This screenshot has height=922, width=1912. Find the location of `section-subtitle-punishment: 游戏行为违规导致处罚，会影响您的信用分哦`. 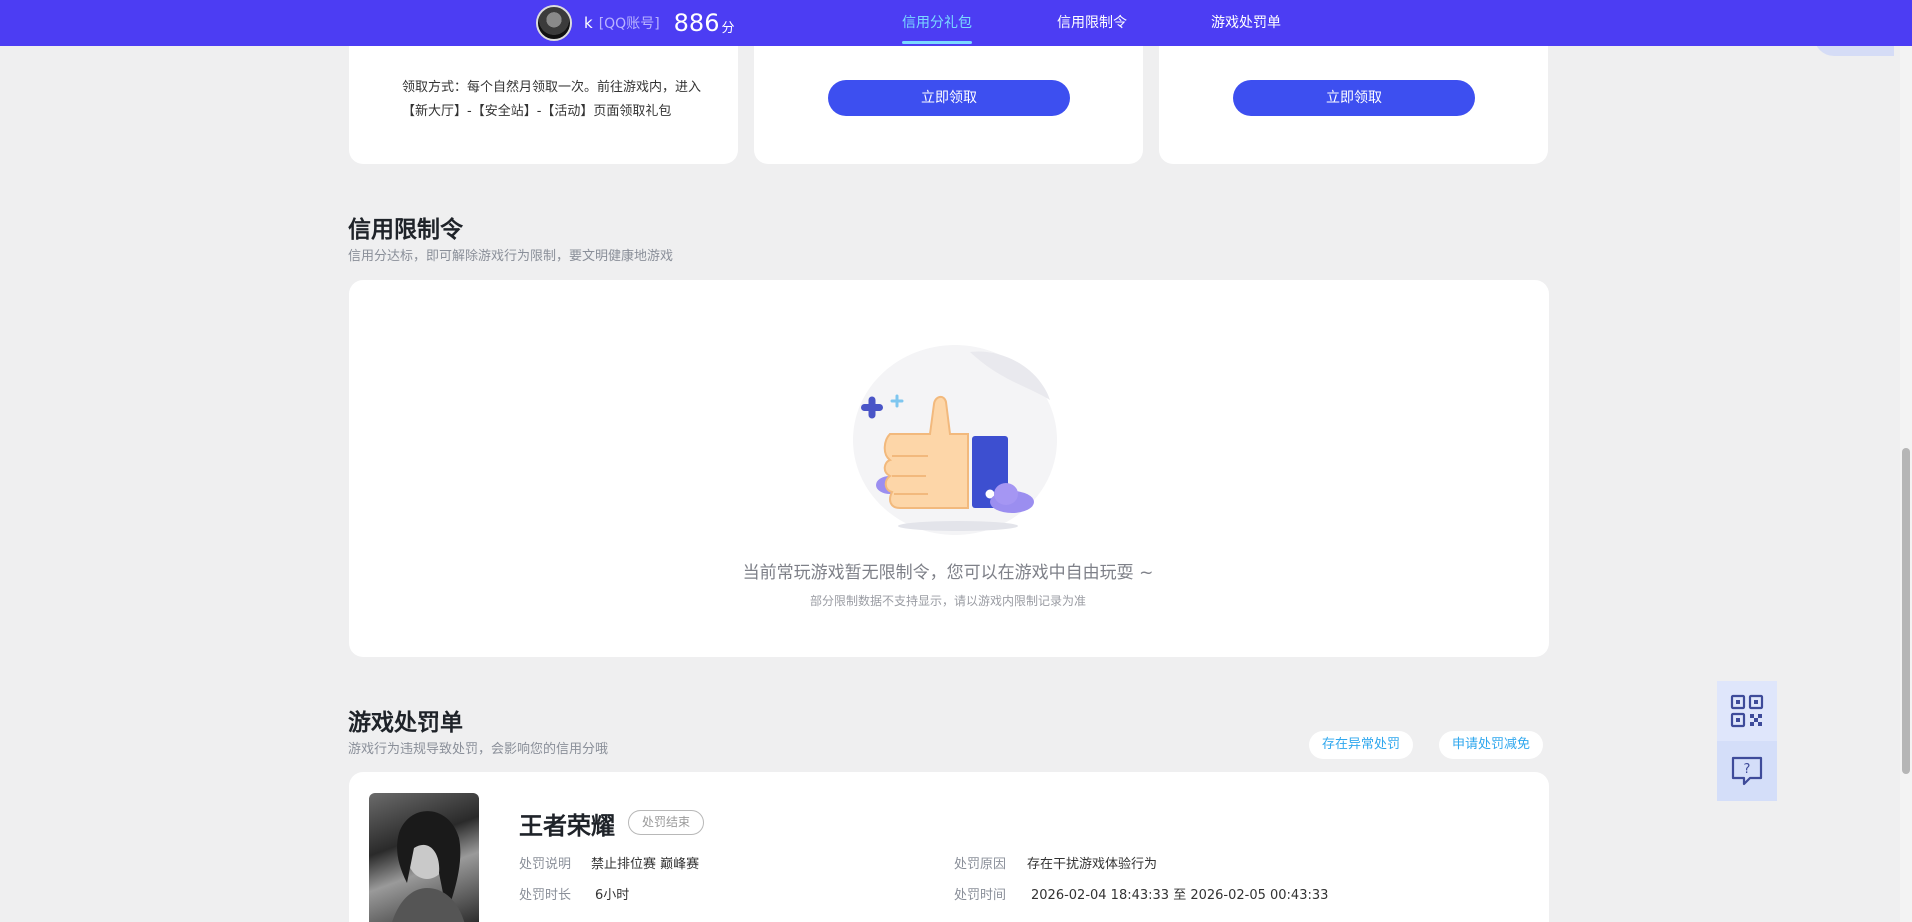

section-subtitle-punishment: 游戏行为违规导致处罚，会影响您的信用分哦 is located at coordinates (478, 749).